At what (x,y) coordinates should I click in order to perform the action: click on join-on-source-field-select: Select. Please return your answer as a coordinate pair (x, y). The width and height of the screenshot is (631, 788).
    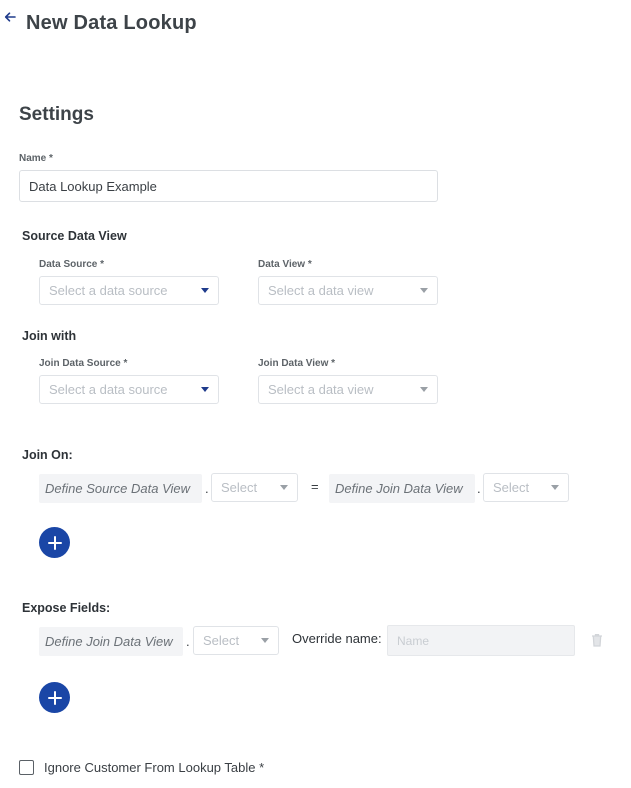
    Looking at the image, I should click on (254, 487).